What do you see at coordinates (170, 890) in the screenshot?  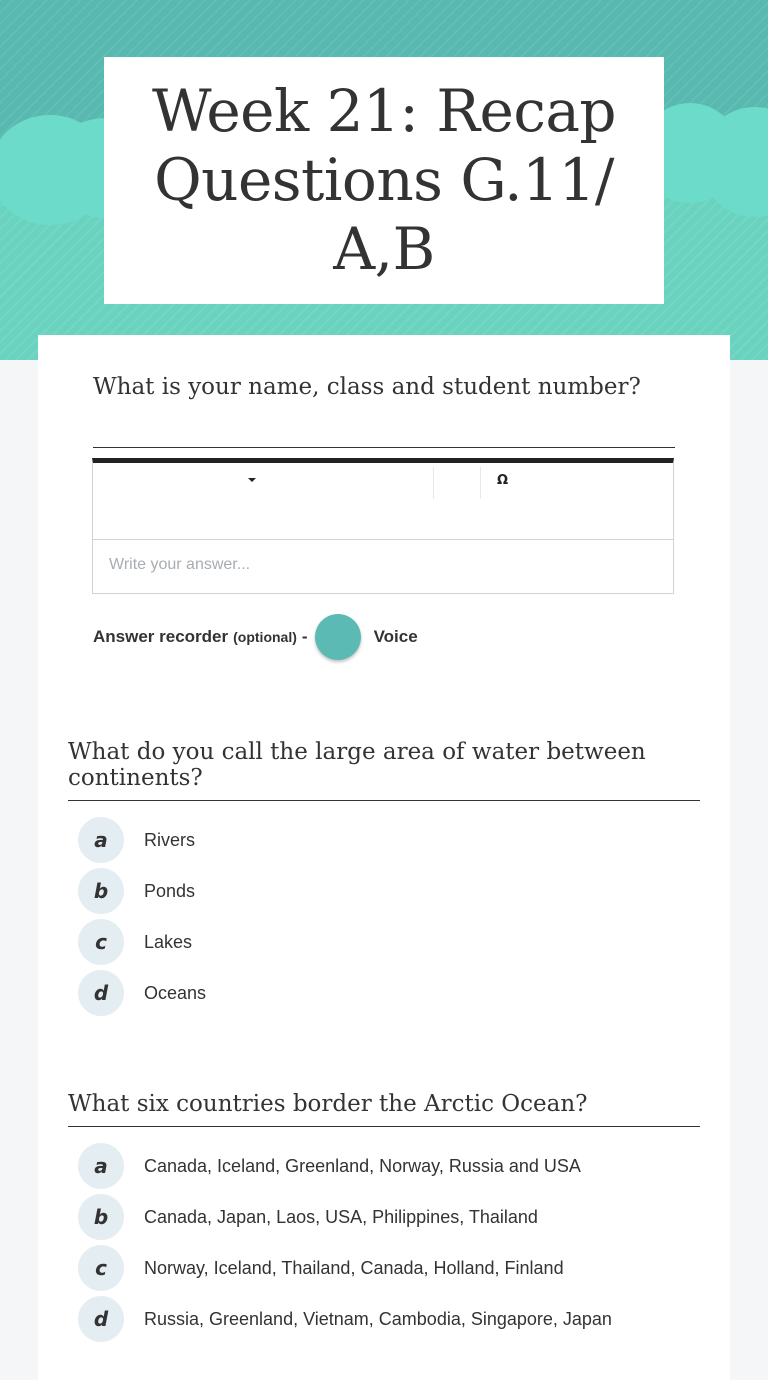 I see `option-text: Ponds` at bounding box center [170, 890].